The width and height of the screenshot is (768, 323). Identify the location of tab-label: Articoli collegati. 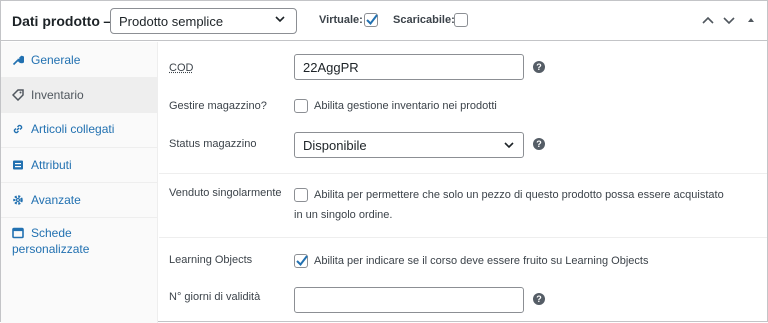
(73, 129).